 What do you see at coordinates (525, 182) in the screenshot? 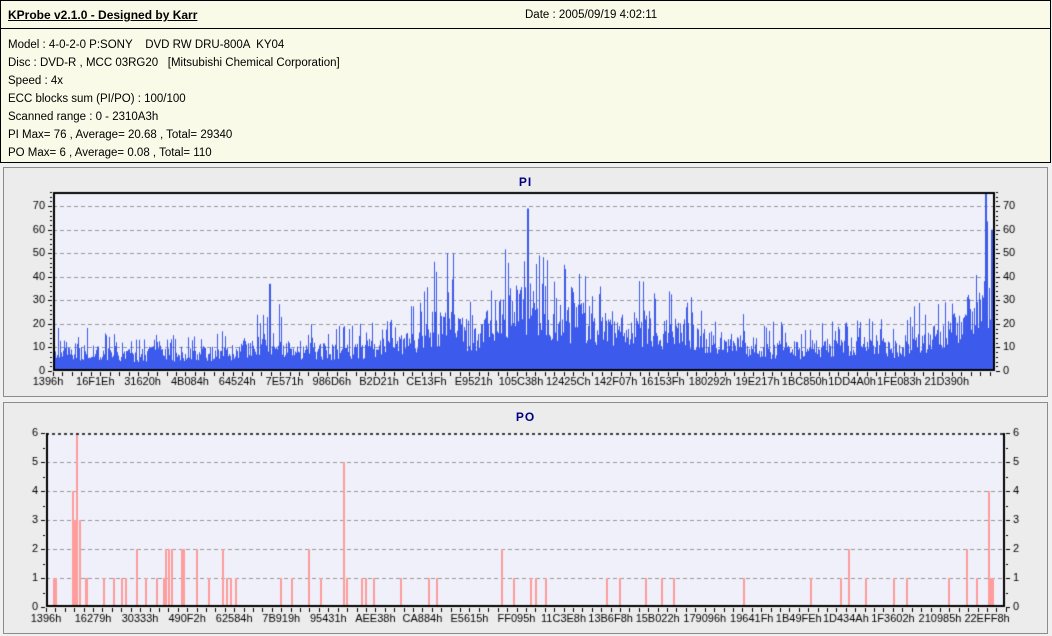
I see `pi-chart-title: PI` at bounding box center [525, 182].